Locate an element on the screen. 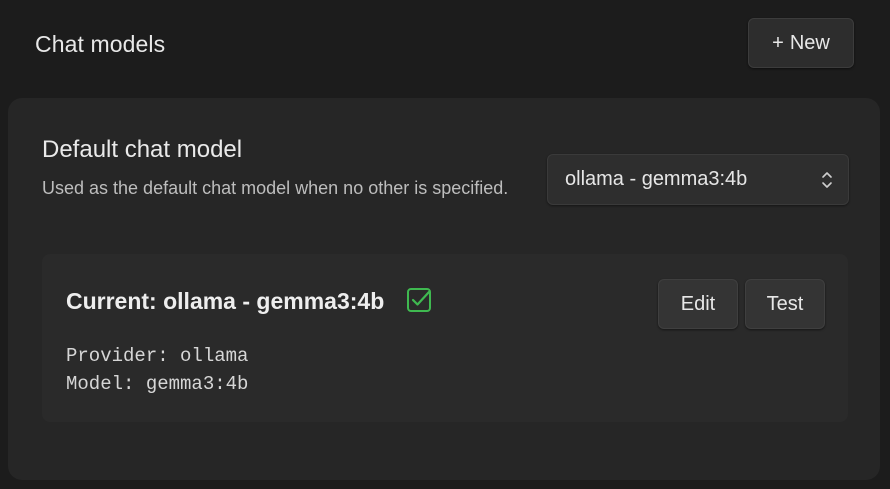  current-model-title: Current: ollama - gemma3:4b is located at coordinates (225, 301).